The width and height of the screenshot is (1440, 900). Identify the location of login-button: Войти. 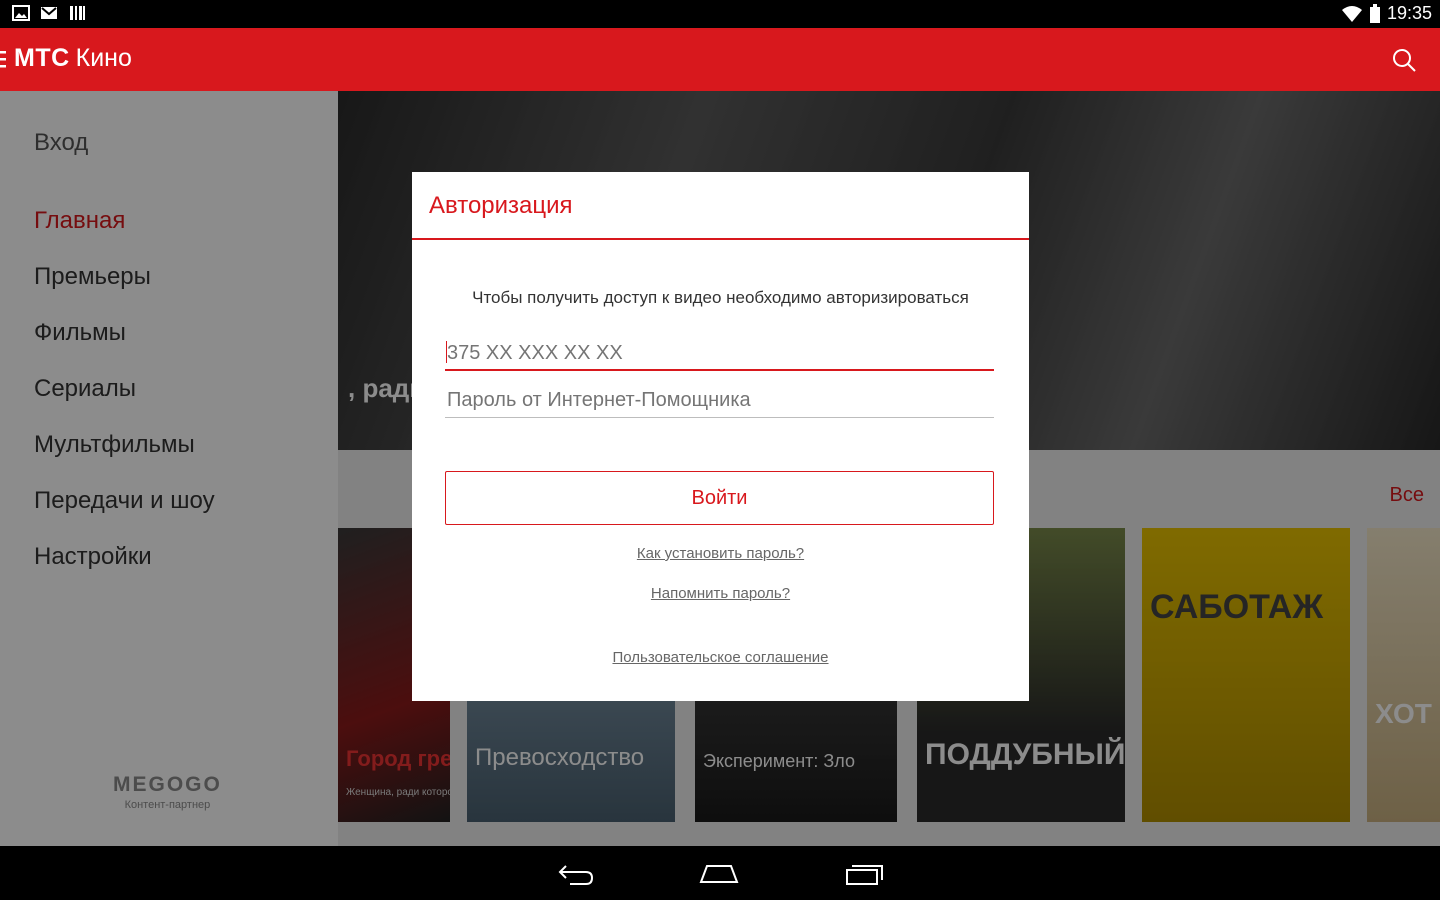
(719, 498).